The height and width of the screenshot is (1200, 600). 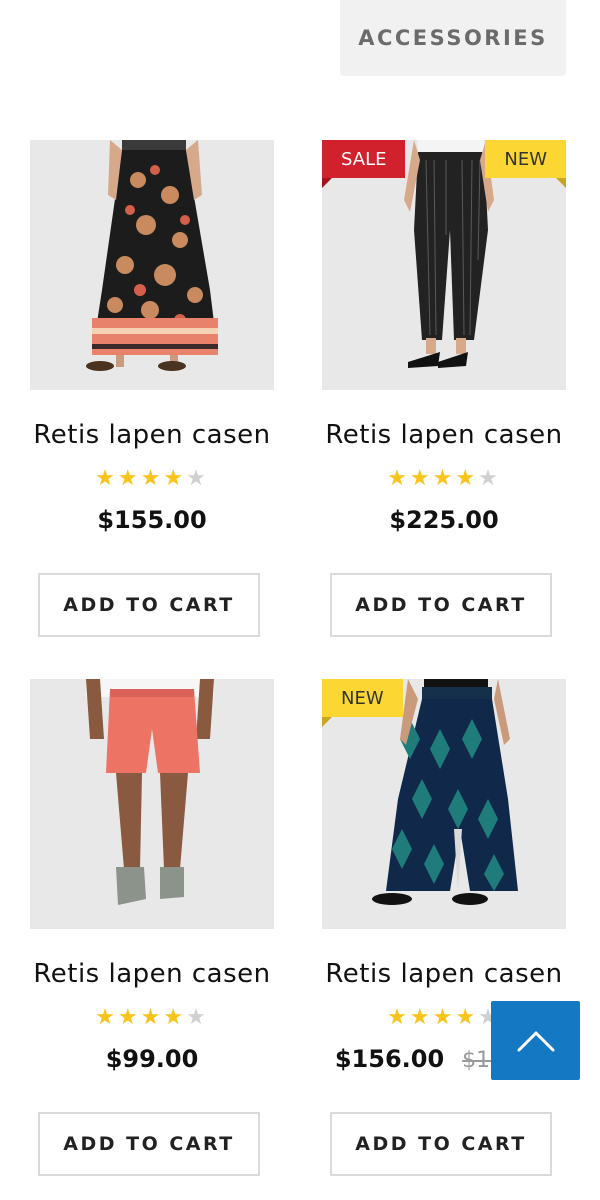 I want to click on product-image-teal-maxi-skirt: NEW, so click(x=444, y=804).